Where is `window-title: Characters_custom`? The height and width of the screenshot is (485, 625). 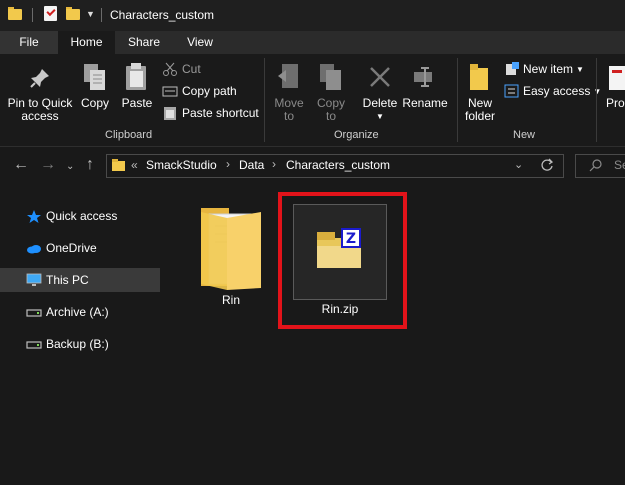 window-title: Characters_custom is located at coordinates (162, 15).